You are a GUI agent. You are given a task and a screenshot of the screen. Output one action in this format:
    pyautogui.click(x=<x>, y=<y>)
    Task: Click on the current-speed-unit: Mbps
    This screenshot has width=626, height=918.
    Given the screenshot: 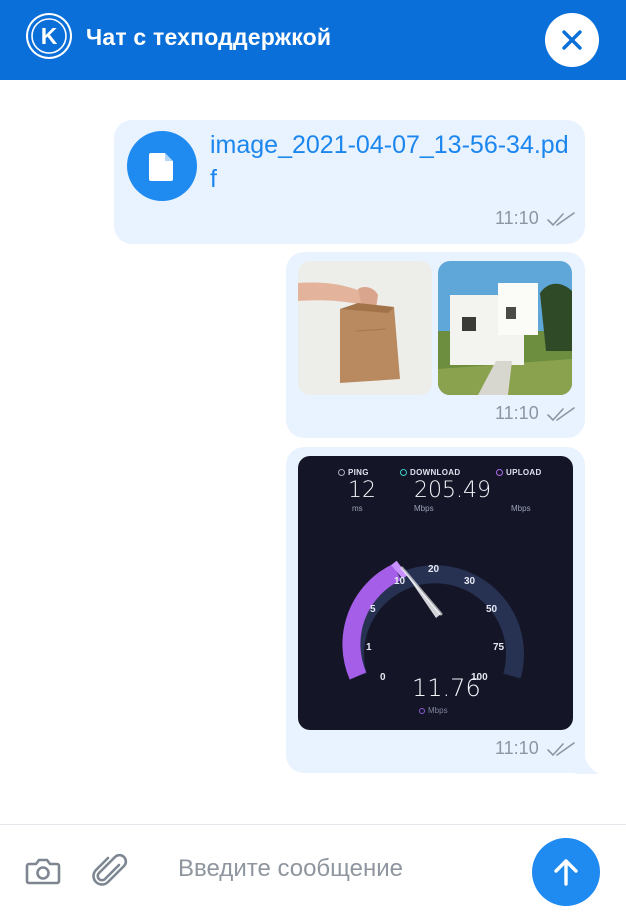 What is the action you would take?
    pyautogui.click(x=433, y=710)
    